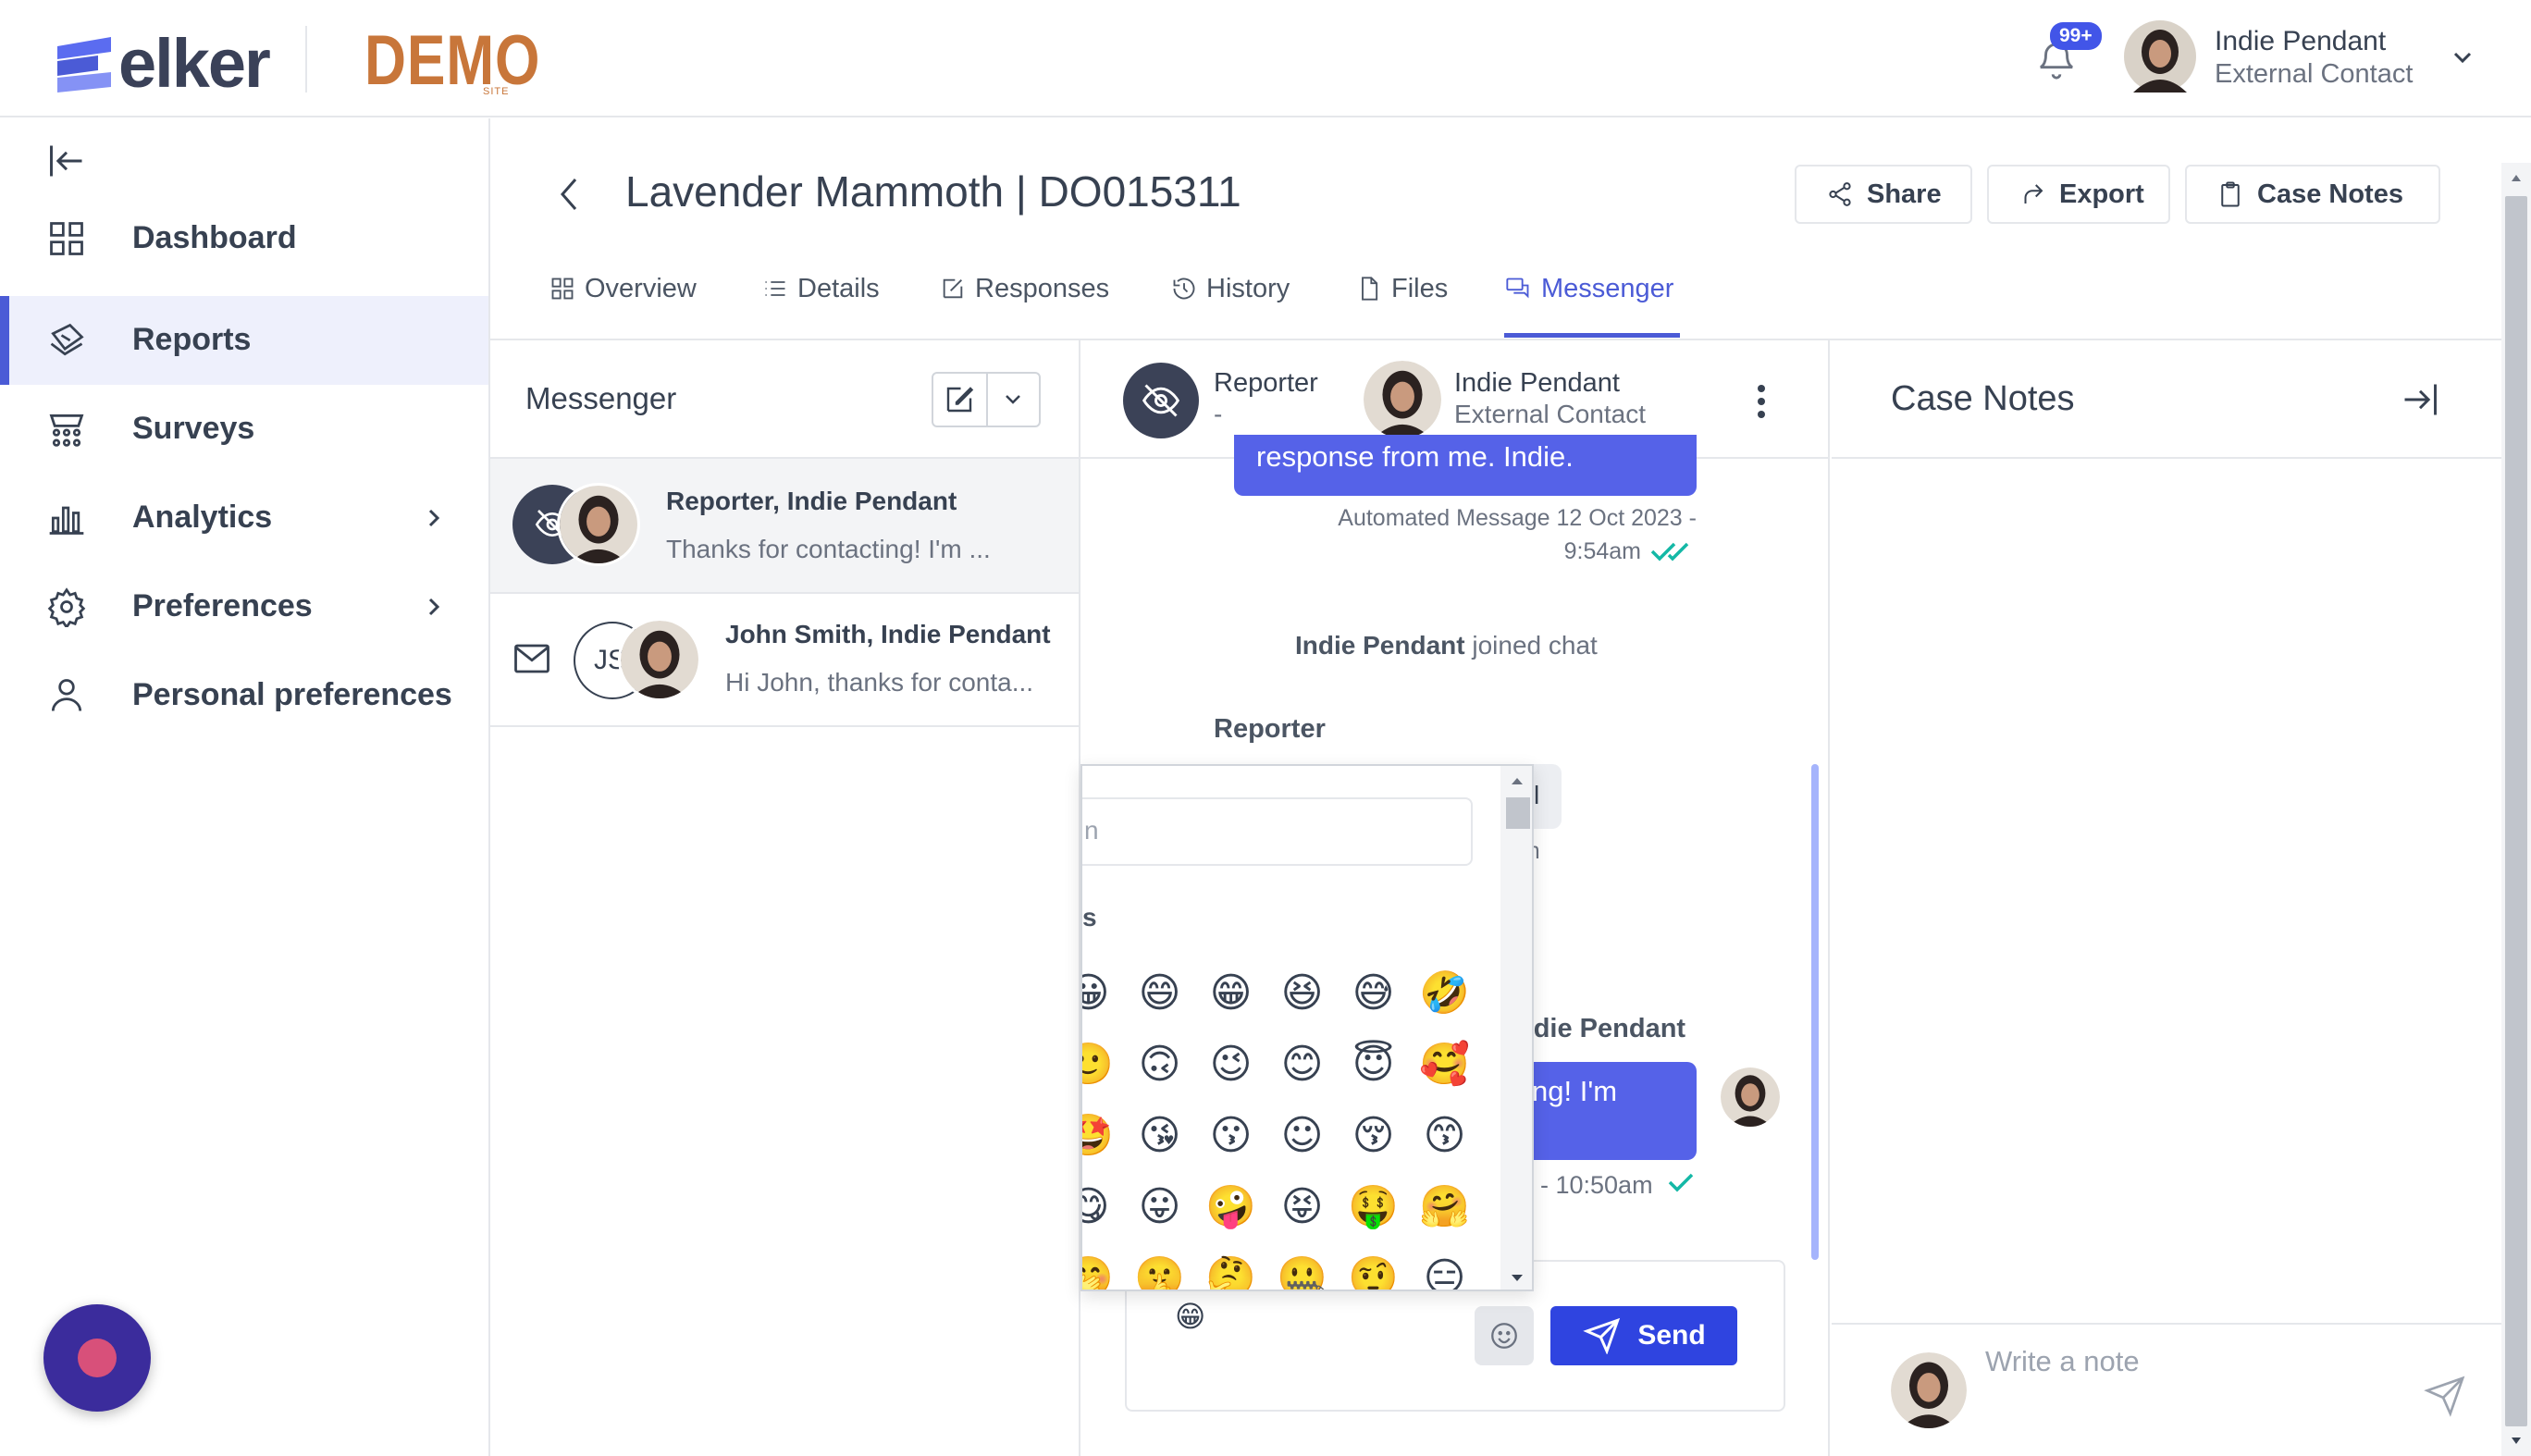 The width and height of the screenshot is (2531, 1456). What do you see at coordinates (193, 428) in the screenshot?
I see `sidebar-item-label: Surveys` at bounding box center [193, 428].